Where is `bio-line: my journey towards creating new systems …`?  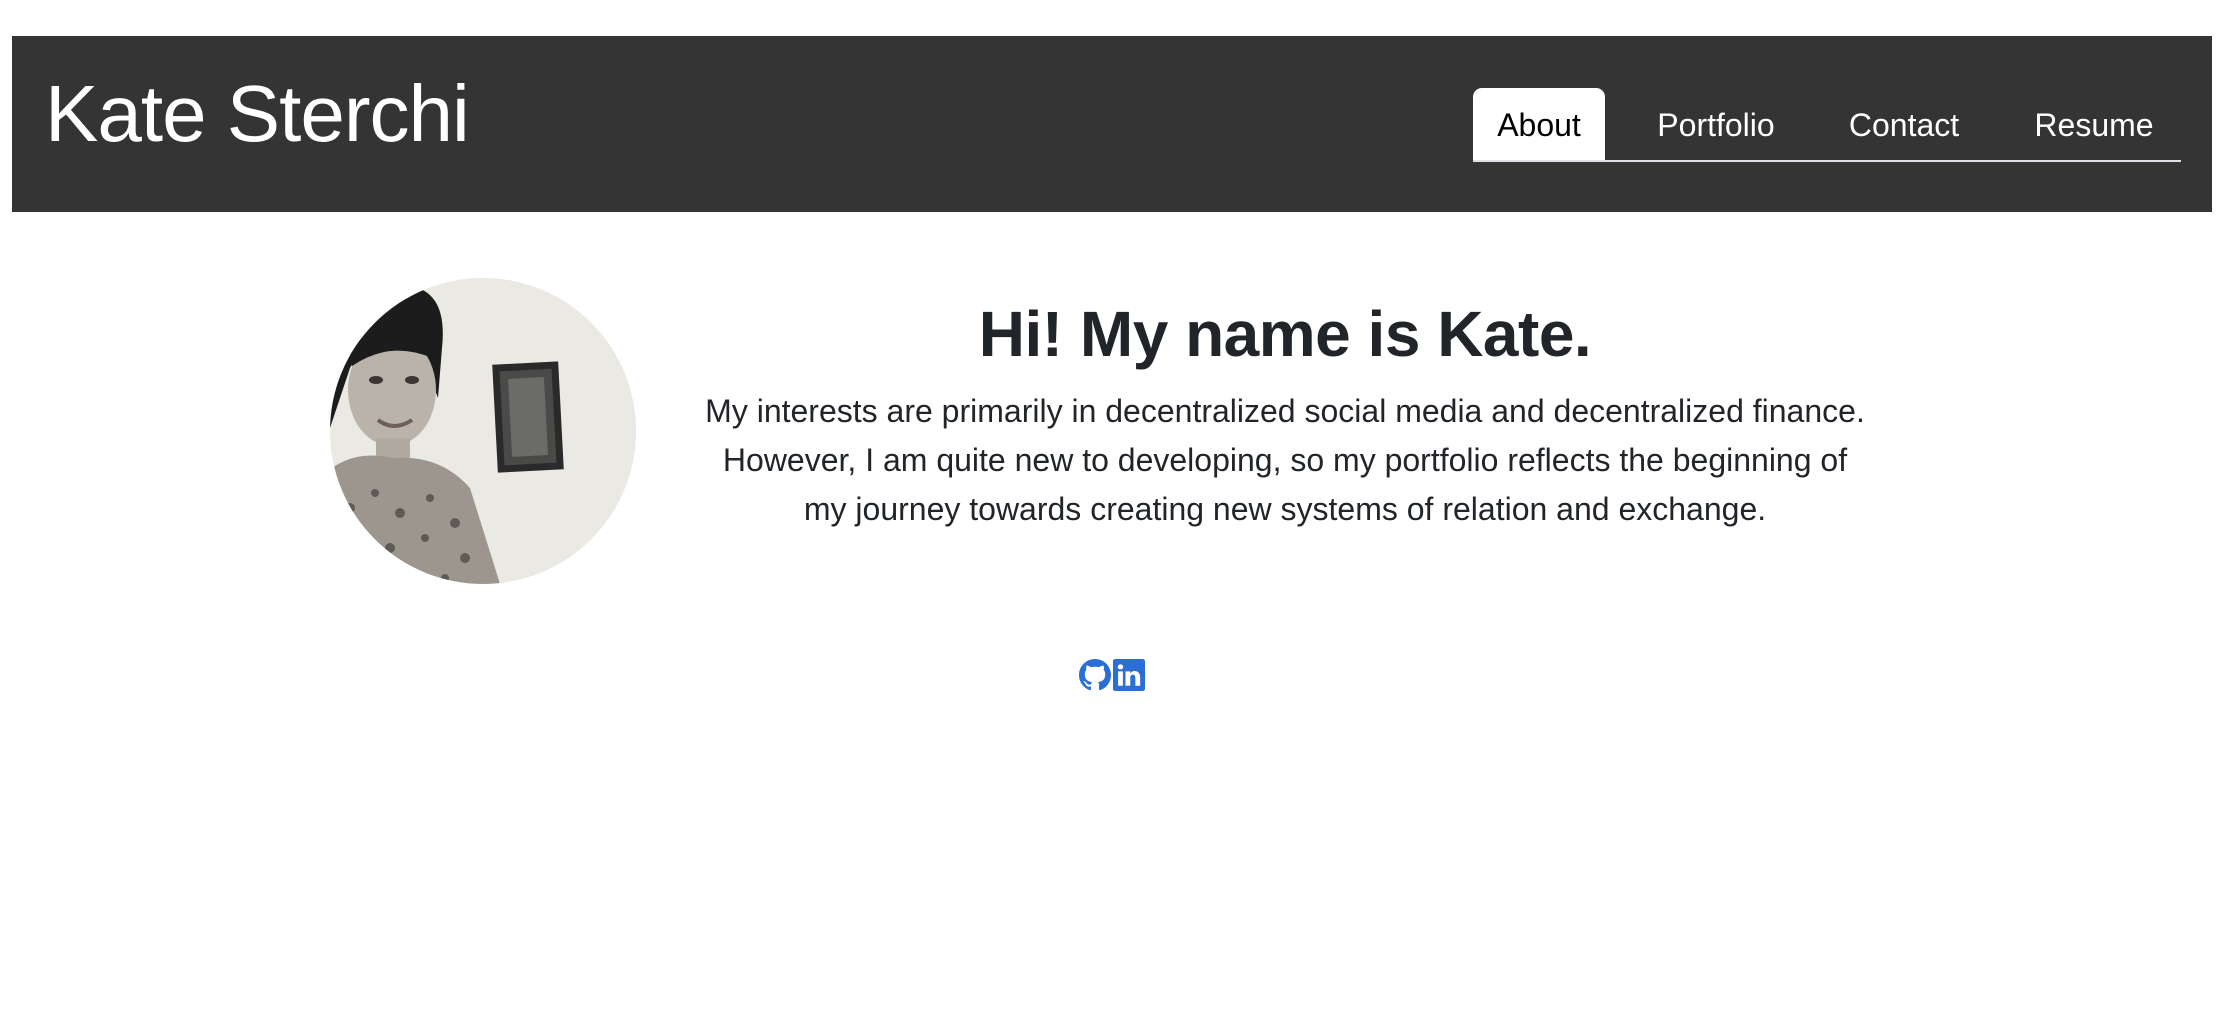
bio-line: my journey towards creating new systems … is located at coordinates (1285, 509).